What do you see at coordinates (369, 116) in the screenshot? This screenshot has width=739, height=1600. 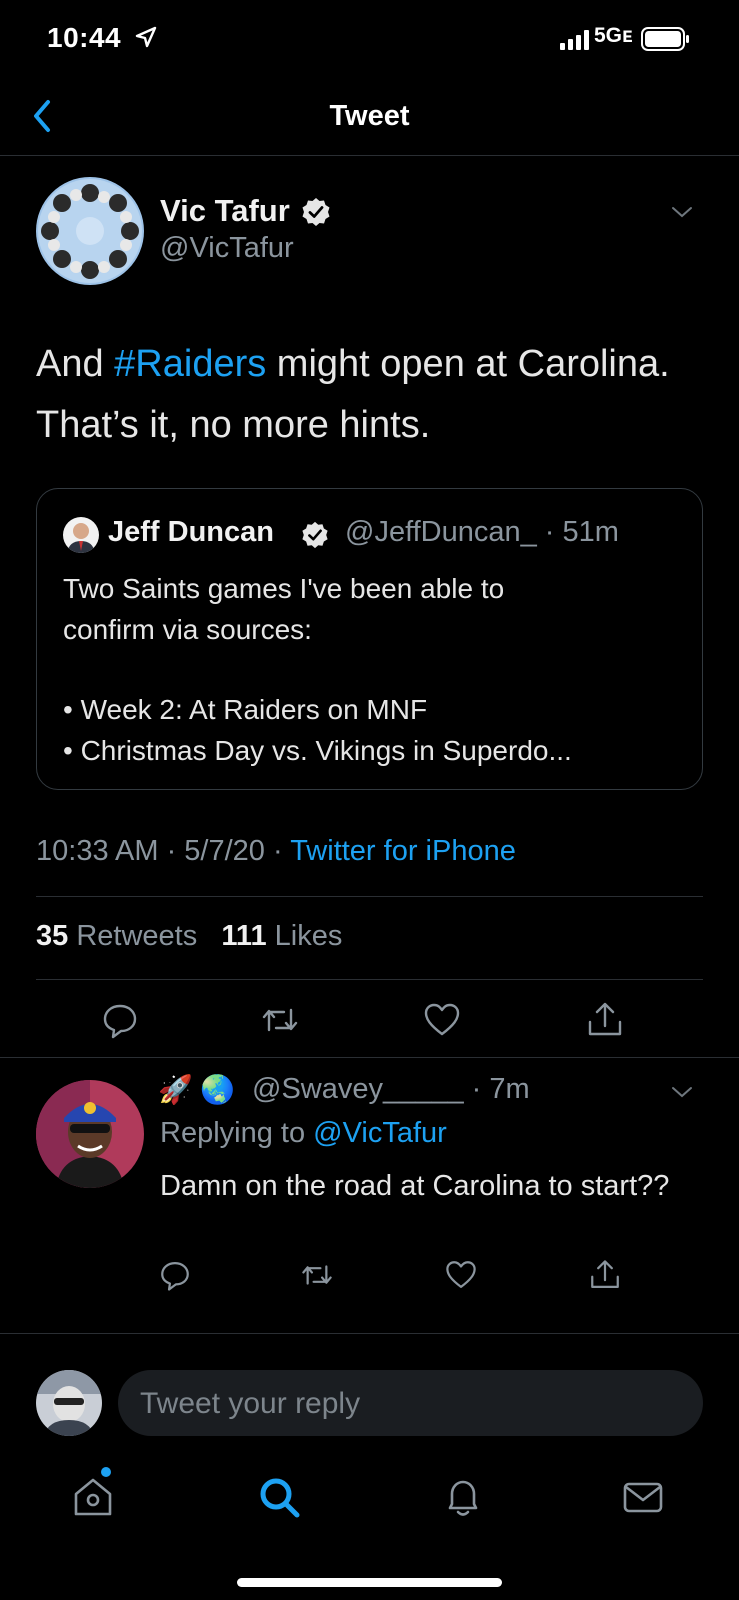 I see `page-title: Tweet` at bounding box center [369, 116].